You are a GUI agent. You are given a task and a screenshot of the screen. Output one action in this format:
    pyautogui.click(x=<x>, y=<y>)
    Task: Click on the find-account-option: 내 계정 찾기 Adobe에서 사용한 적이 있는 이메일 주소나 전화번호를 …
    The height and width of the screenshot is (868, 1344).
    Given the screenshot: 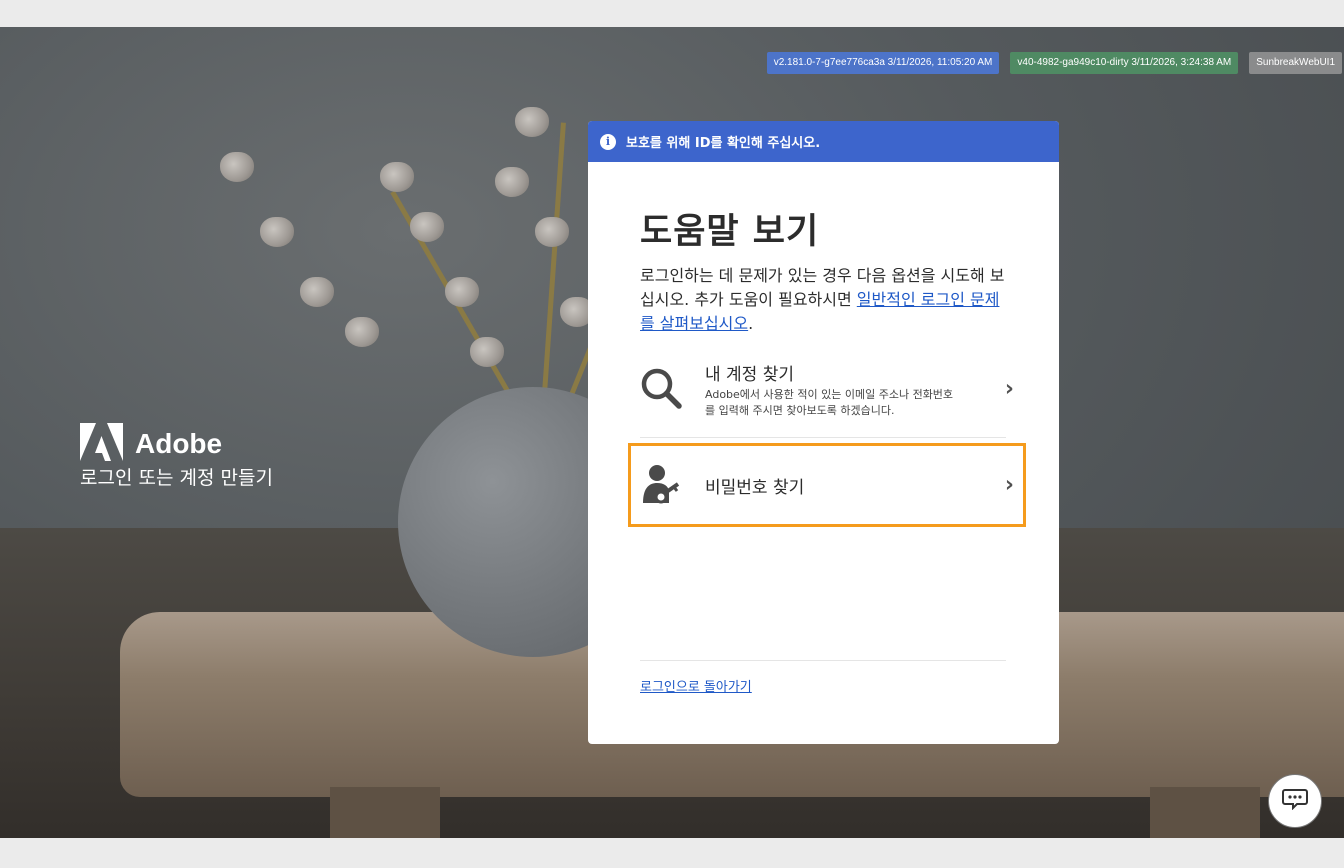 What is the action you would take?
    pyautogui.click(x=827, y=389)
    